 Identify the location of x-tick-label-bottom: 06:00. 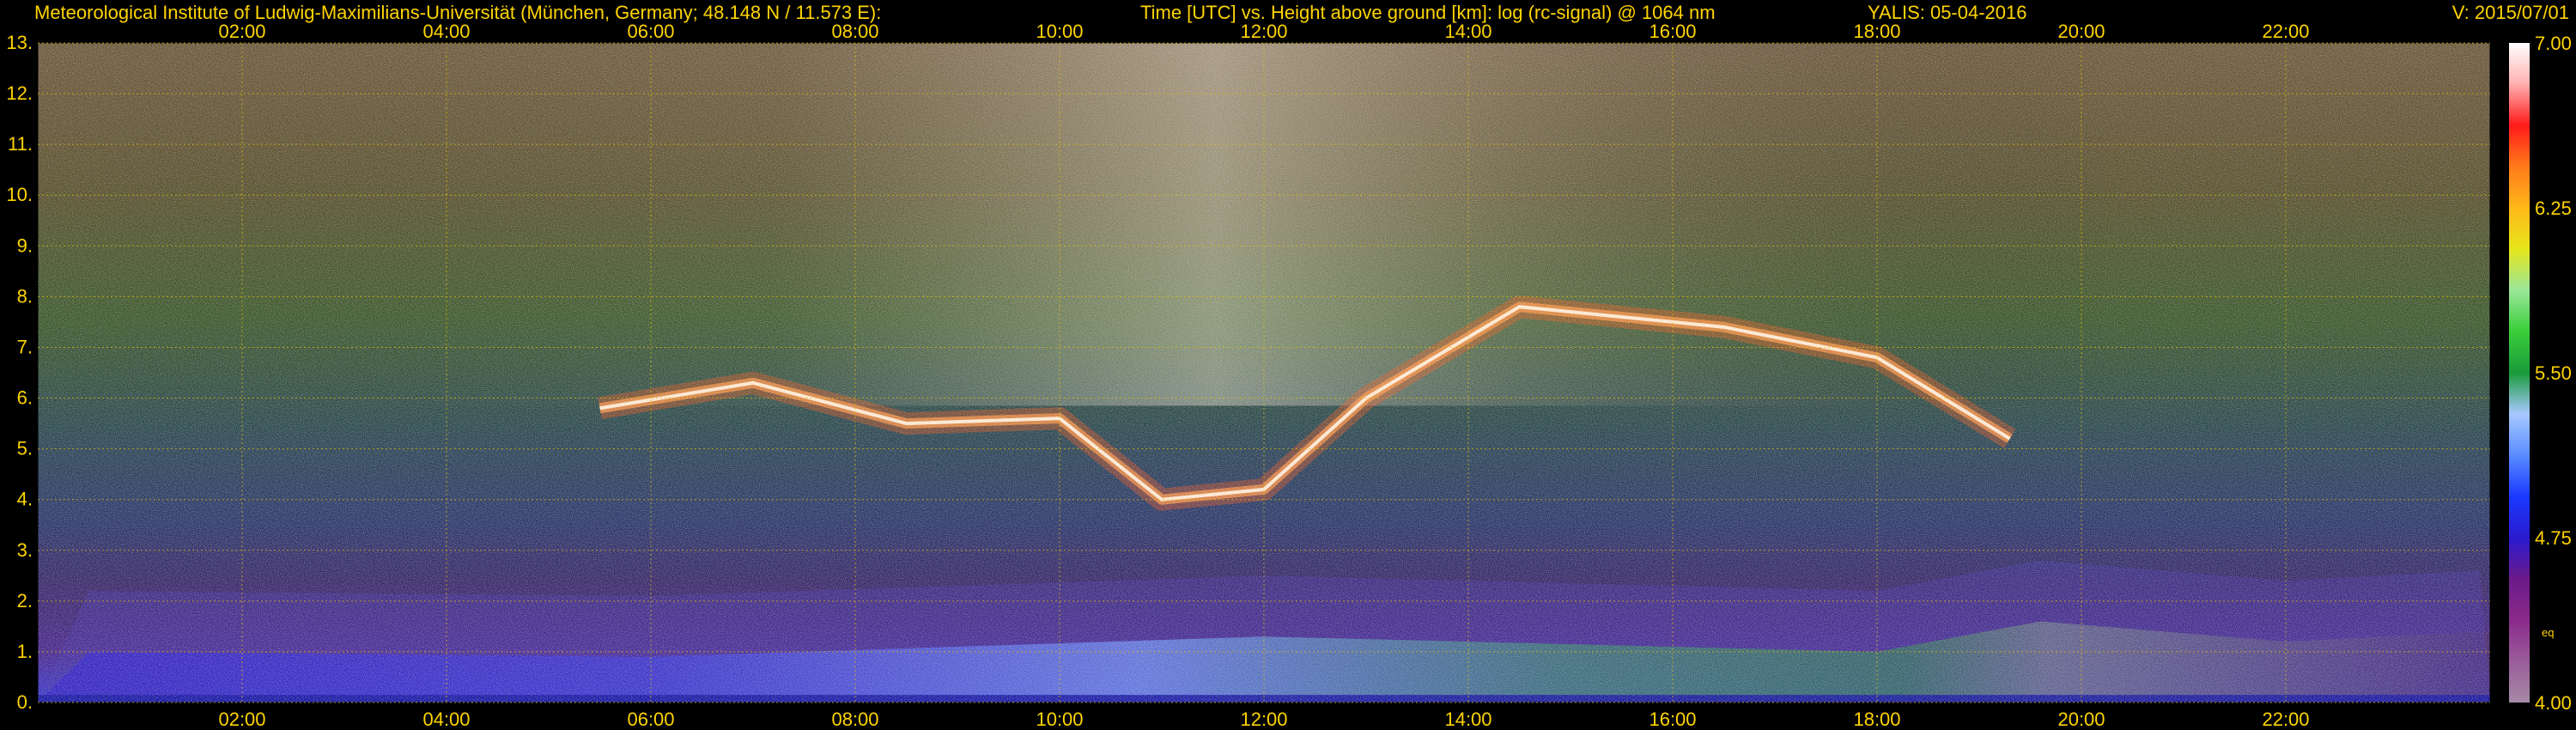
(651, 719).